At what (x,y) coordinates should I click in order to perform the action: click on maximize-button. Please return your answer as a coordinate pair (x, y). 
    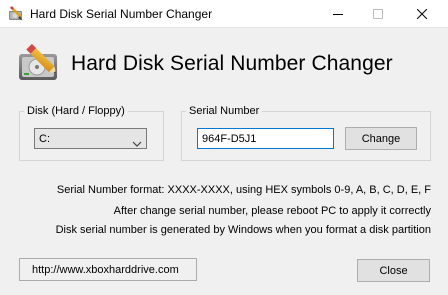
    Looking at the image, I should click on (378, 14).